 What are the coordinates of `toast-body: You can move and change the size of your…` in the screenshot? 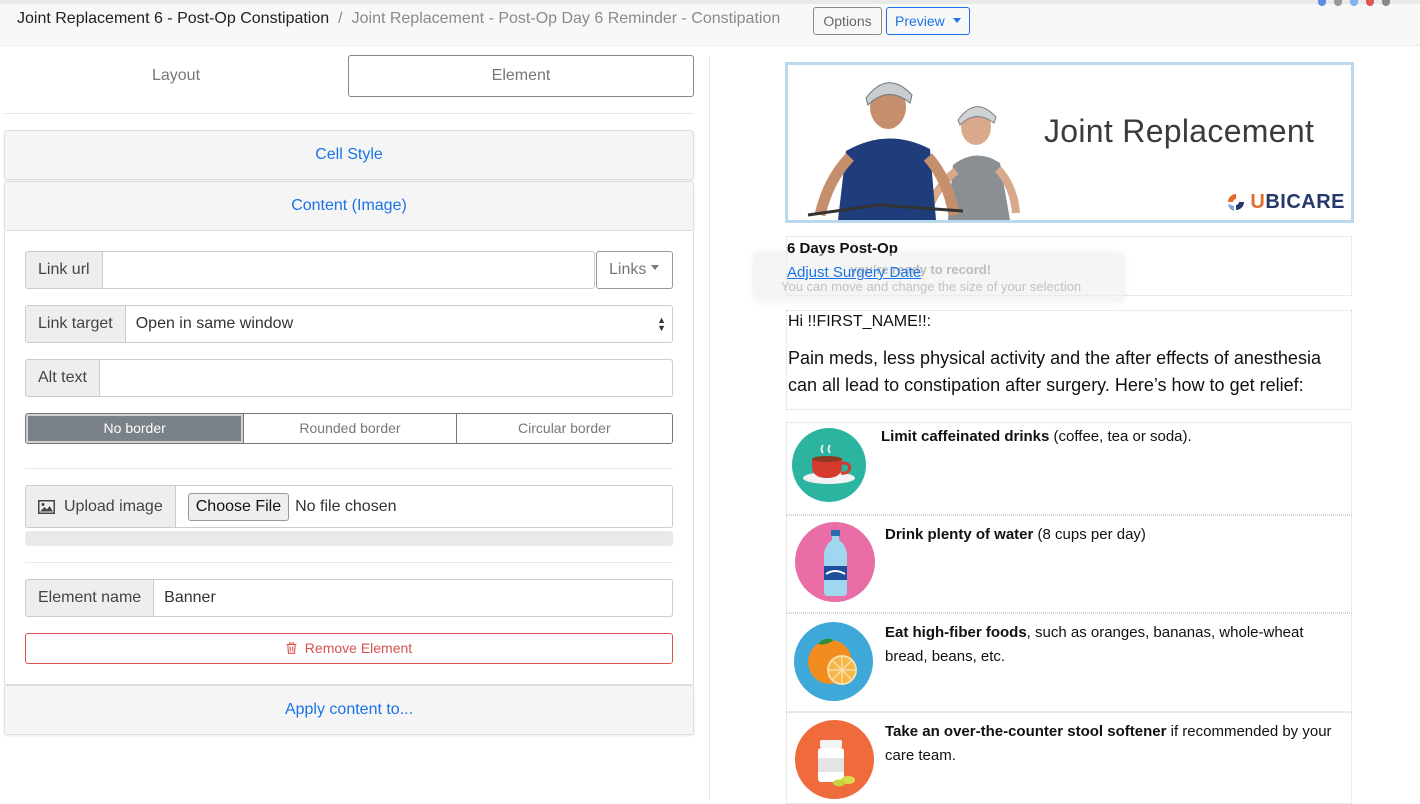 It's located at (931, 286).